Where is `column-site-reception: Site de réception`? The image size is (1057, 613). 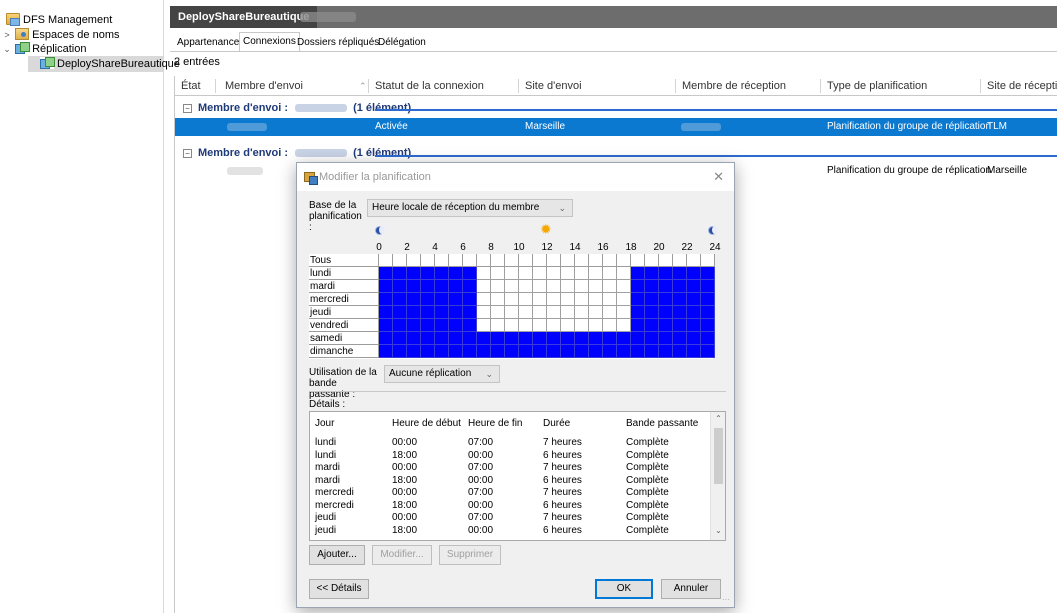
column-site-reception: Site de réception is located at coordinates (1022, 86).